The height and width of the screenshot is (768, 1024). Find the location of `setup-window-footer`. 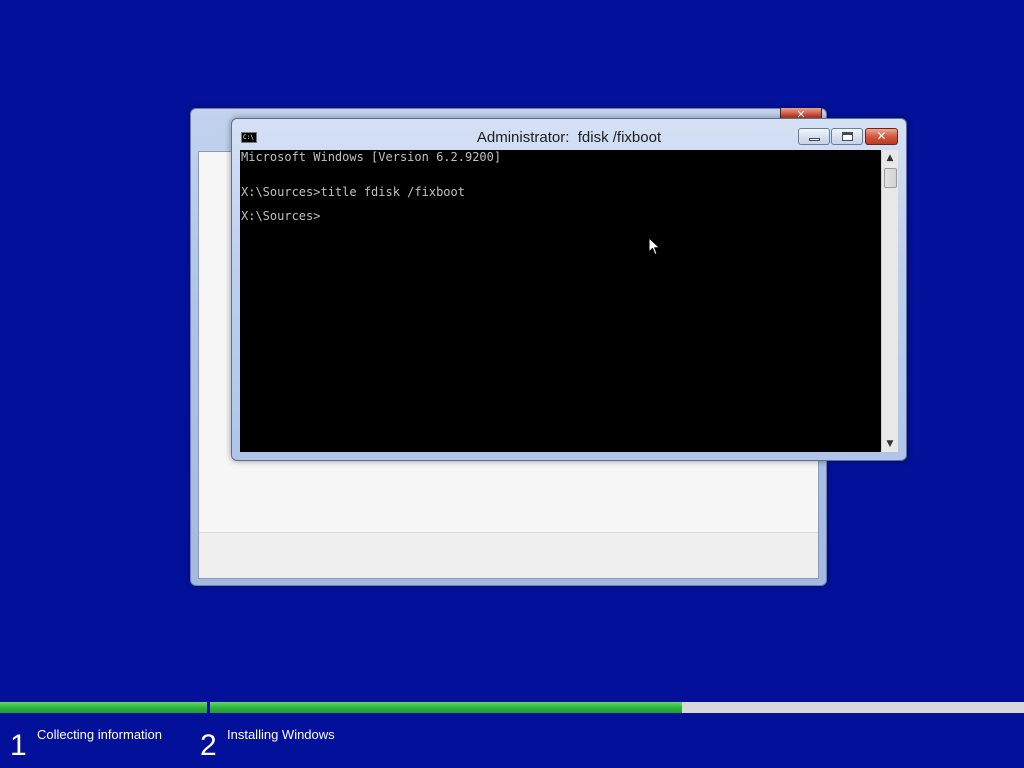

setup-window-footer is located at coordinates (508, 555).